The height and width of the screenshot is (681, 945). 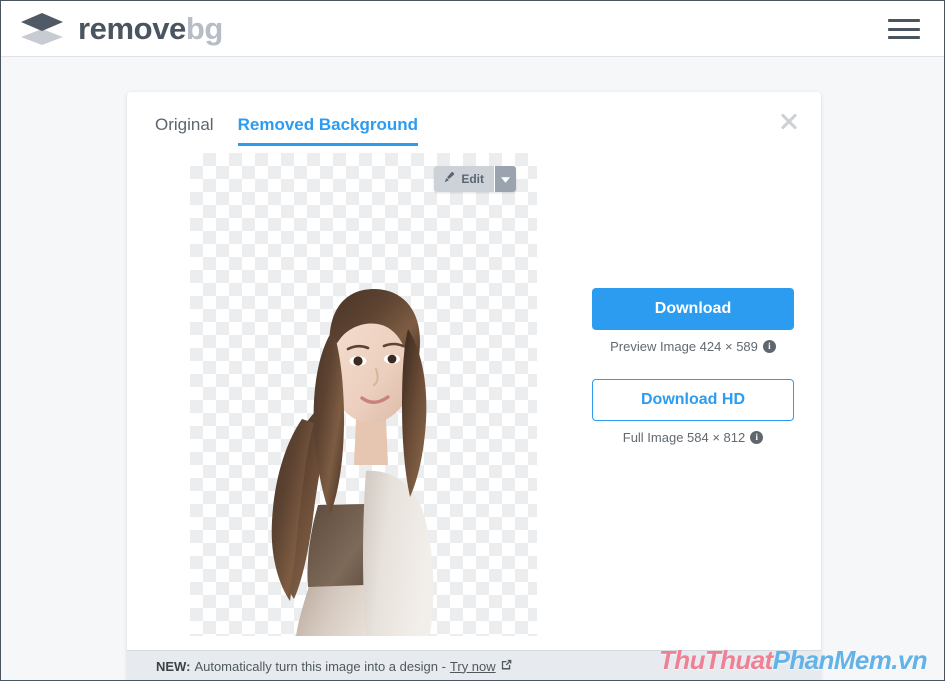 What do you see at coordinates (506, 666) in the screenshot?
I see `external-link-icon` at bounding box center [506, 666].